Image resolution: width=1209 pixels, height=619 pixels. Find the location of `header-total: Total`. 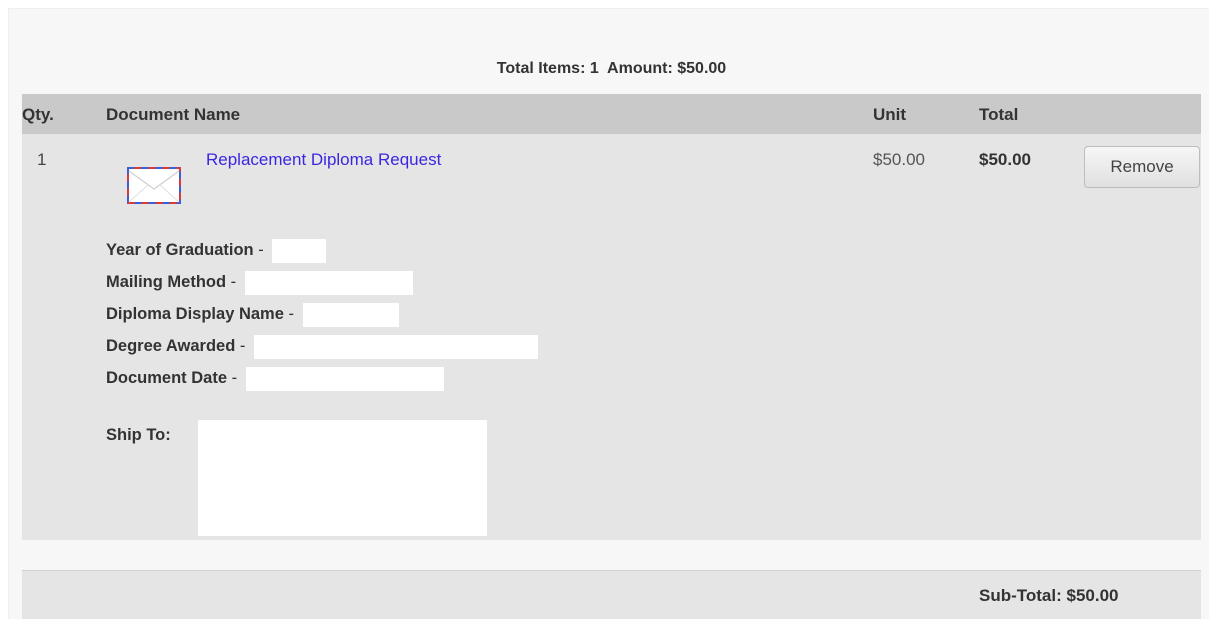

header-total: Total is located at coordinates (999, 114).